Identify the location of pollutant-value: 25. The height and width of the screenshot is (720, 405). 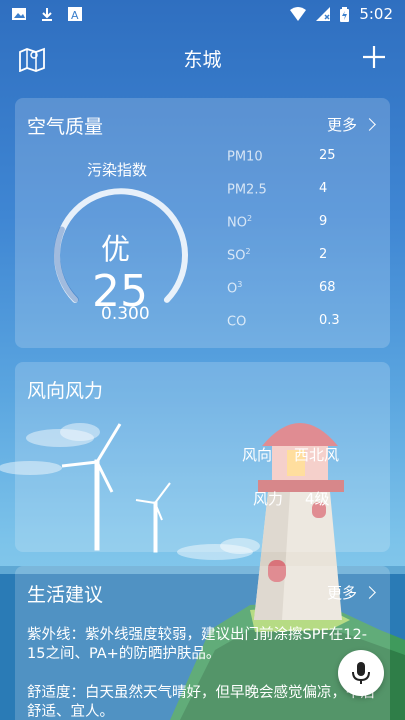
(327, 155).